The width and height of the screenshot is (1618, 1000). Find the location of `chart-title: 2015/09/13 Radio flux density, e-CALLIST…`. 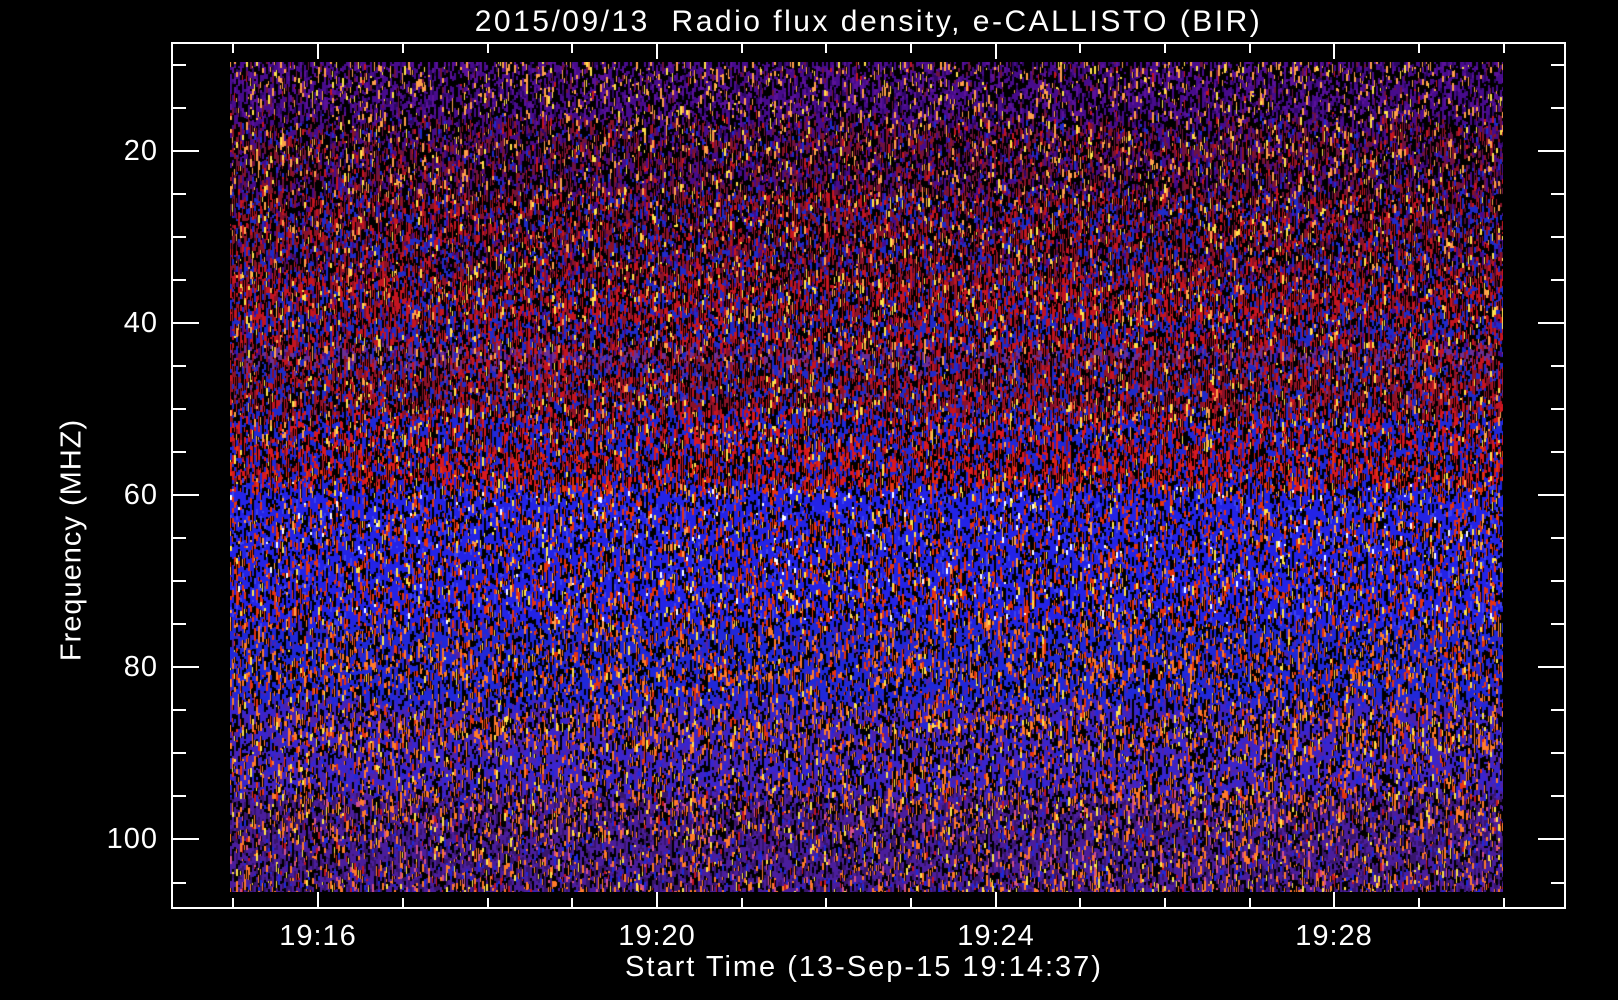

chart-title: 2015/09/13 Radio flux density, e-CALLIST… is located at coordinates (868, 21).